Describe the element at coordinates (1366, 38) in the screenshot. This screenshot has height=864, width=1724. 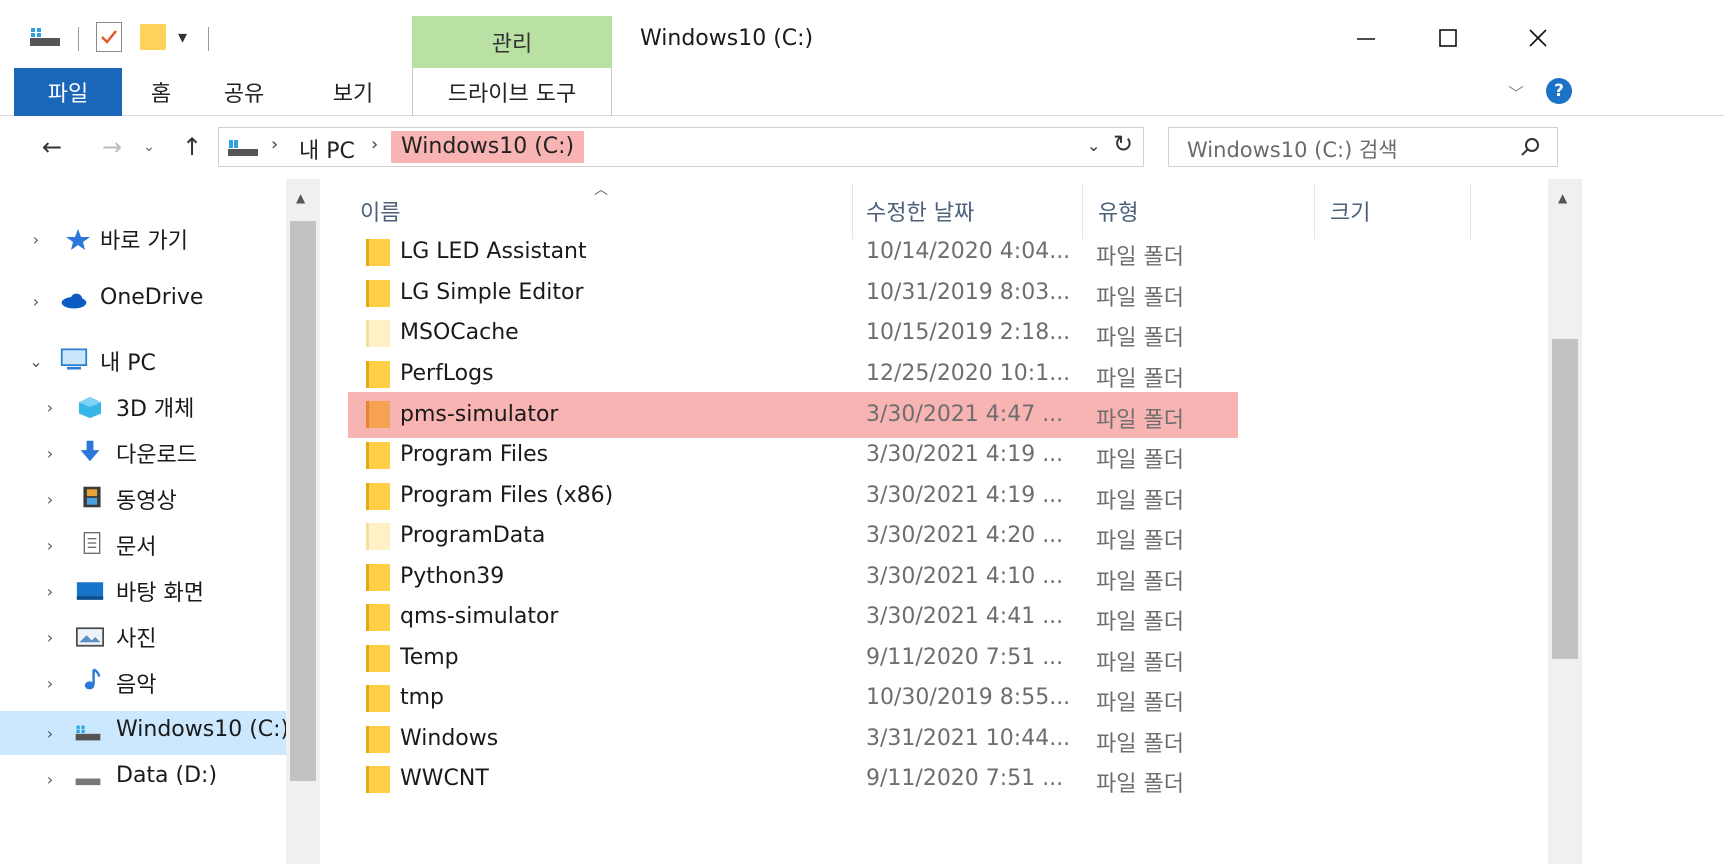
I see `minimize-button` at that location.